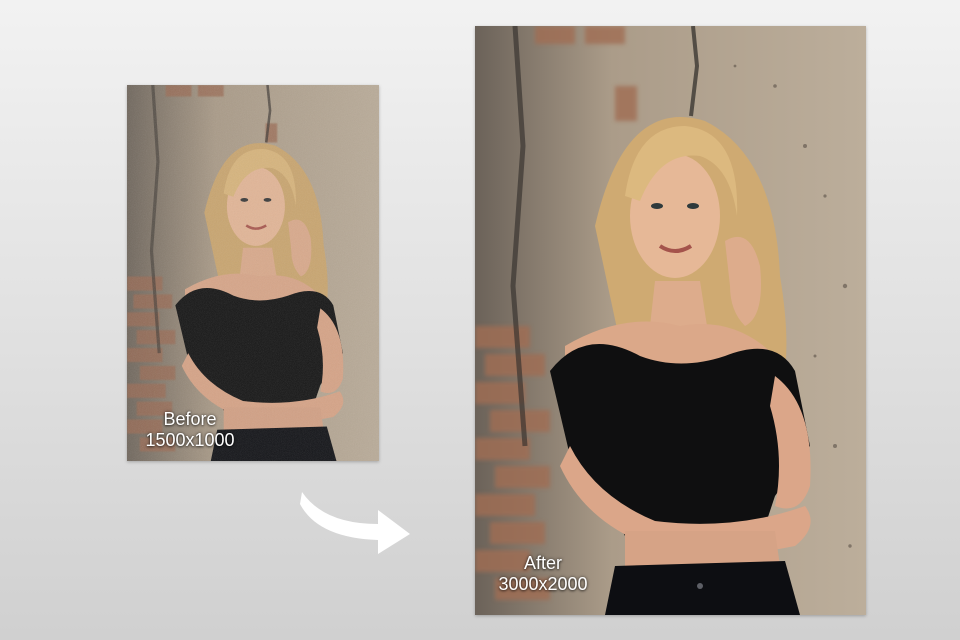  I want to click on after-label: After, so click(542, 563).